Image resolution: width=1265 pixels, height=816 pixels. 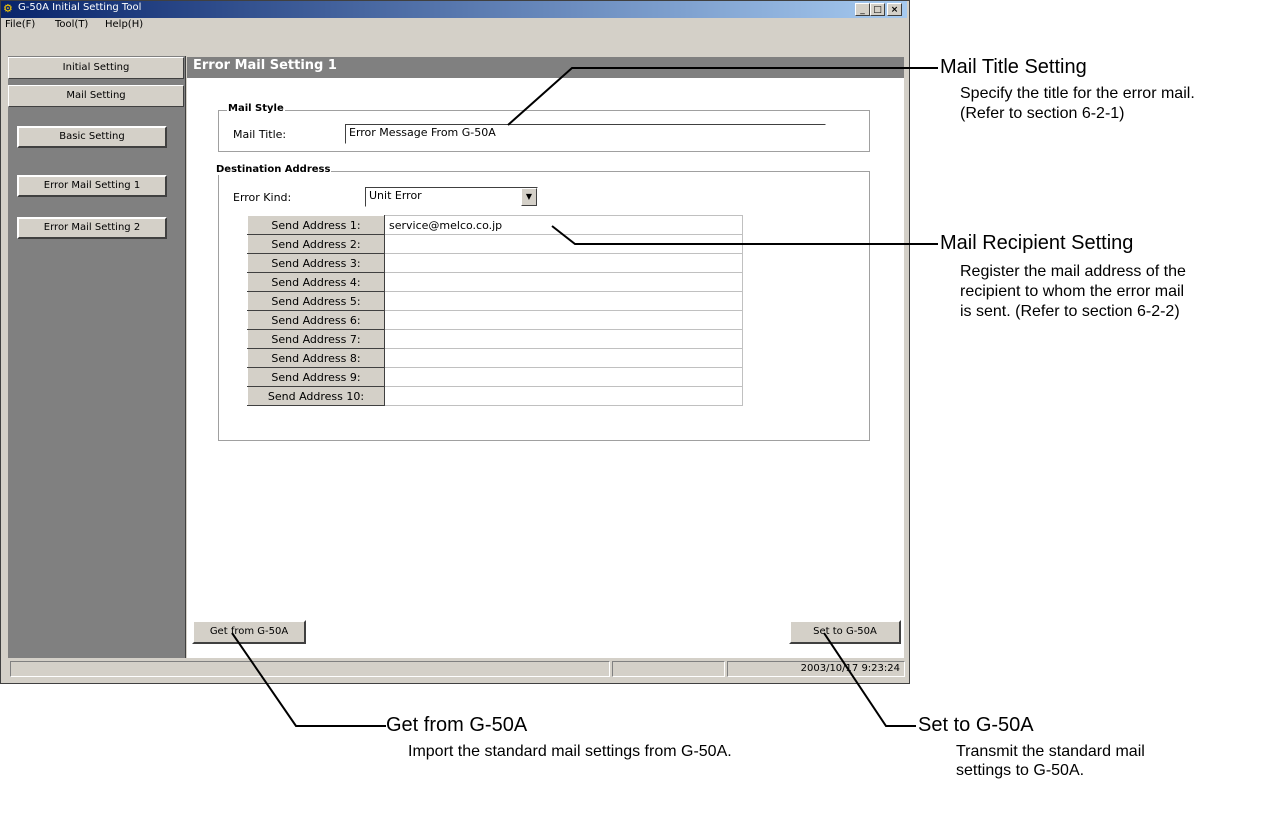 What do you see at coordinates (308, 679) in the screenshot?
I see `get-from-callout-line` at bounding box center [308, 679].